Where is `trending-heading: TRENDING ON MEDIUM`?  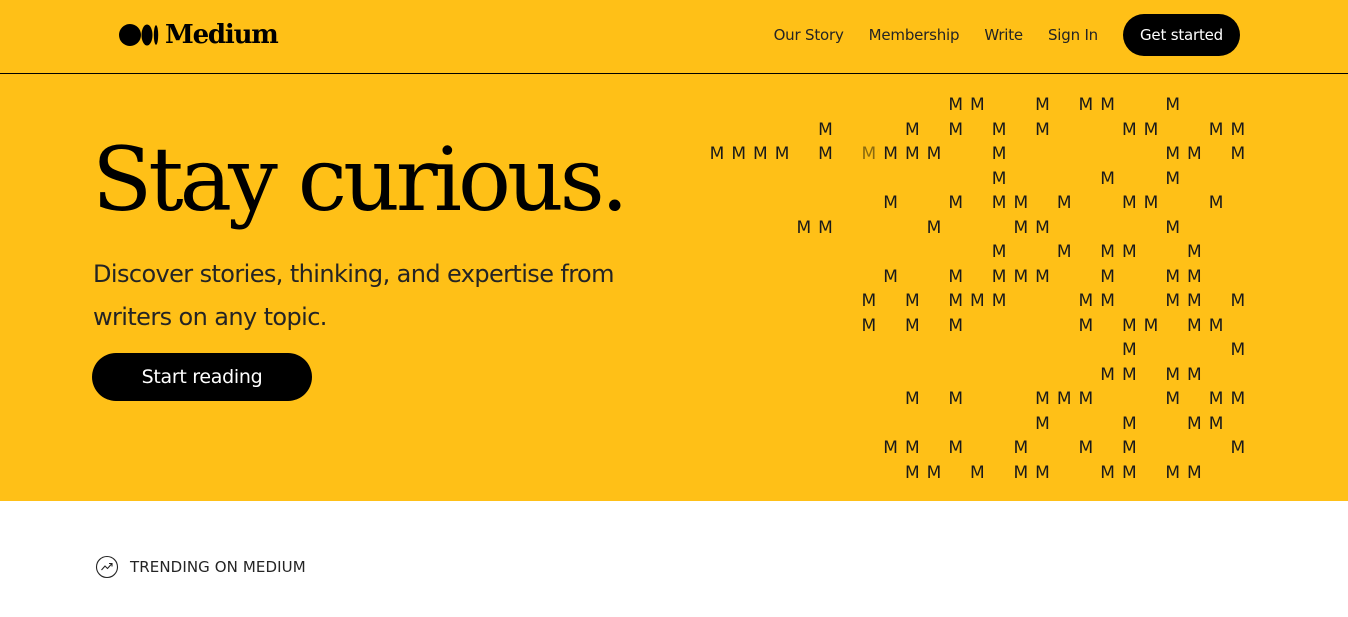 trending-heading: TRENDING ON MEDIUM is located at coordinates (200, 567).